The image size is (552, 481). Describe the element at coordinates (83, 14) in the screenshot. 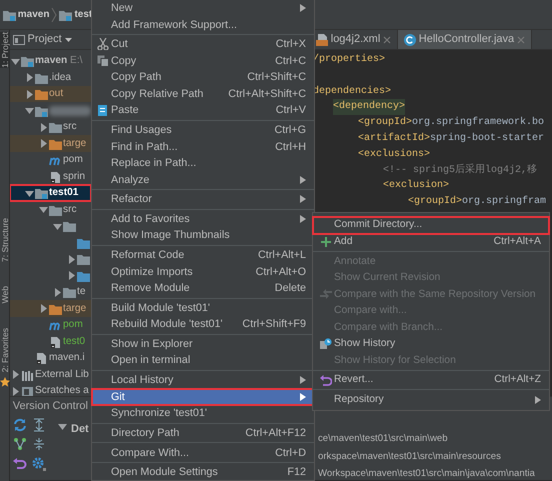

I see `breadcrumb-item: test` at that location.